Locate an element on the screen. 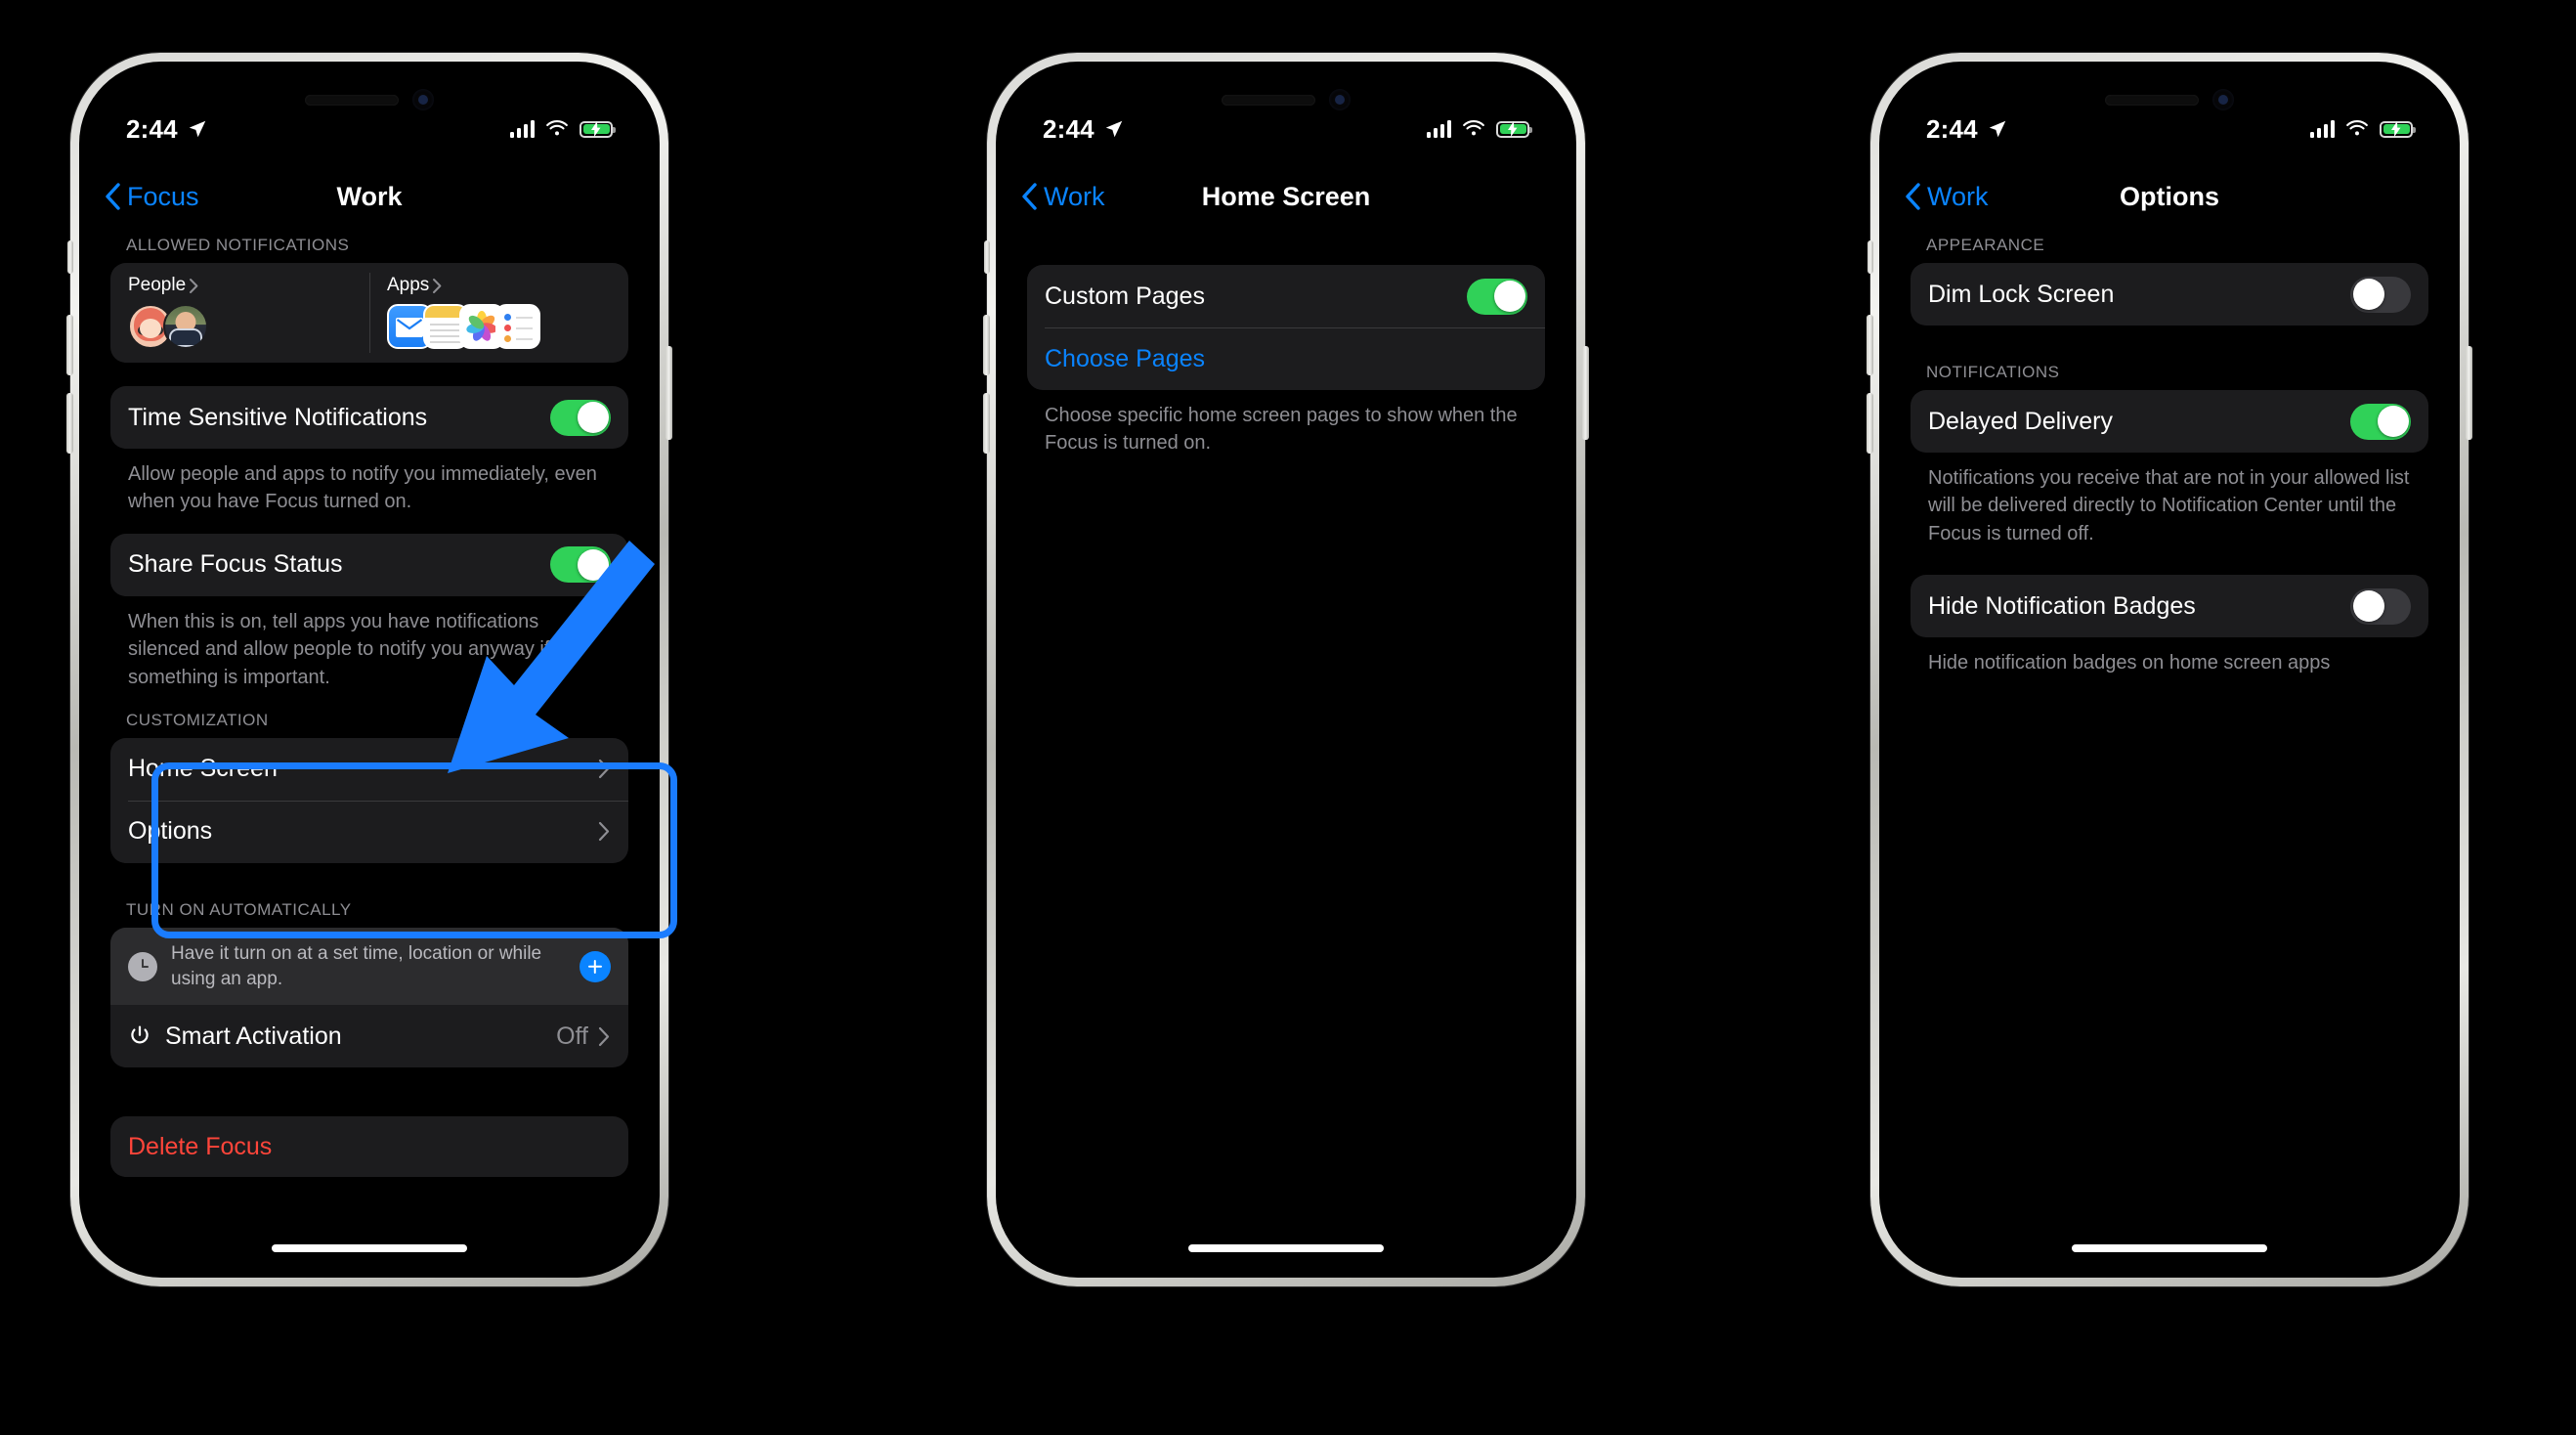 This screenshot has width=2576, height=1435. row-share-focus-status: Share Focus Status is located at coordinates (369, 565).